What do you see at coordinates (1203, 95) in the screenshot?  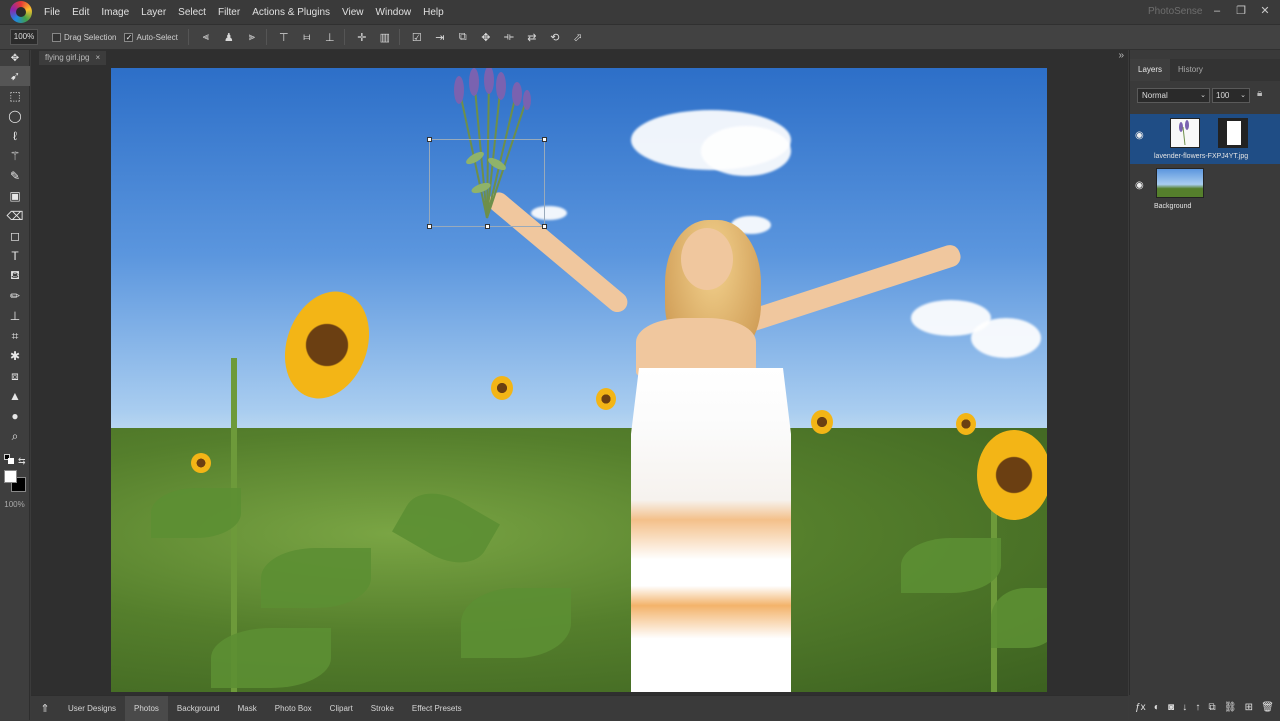 I see `chevron-down-icon: ⌄` at bounding box center [1203, 95].